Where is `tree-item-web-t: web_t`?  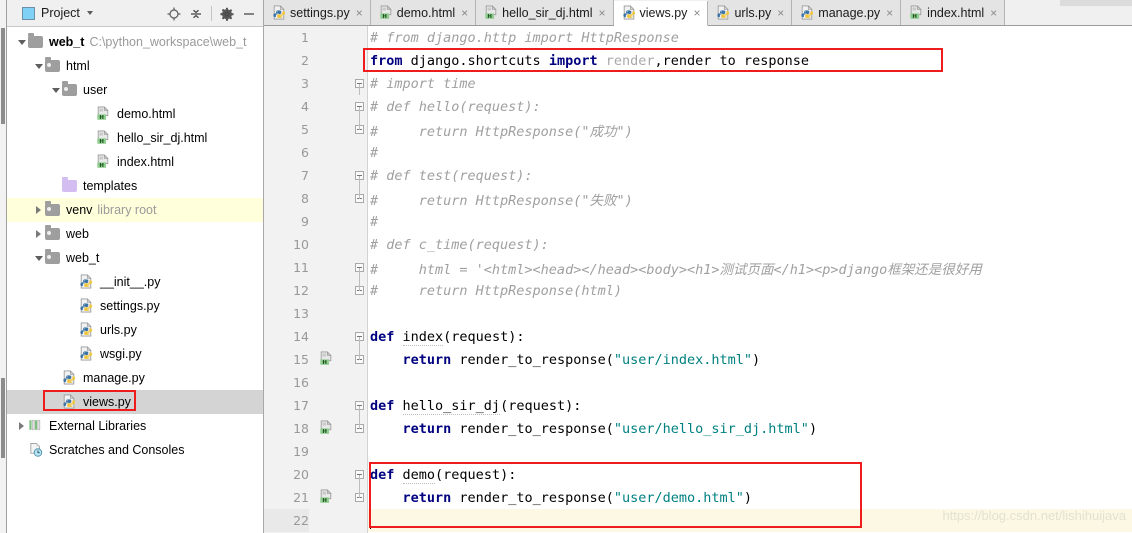 tree-item-web-t: web_t is located at coordinates (135, 258).